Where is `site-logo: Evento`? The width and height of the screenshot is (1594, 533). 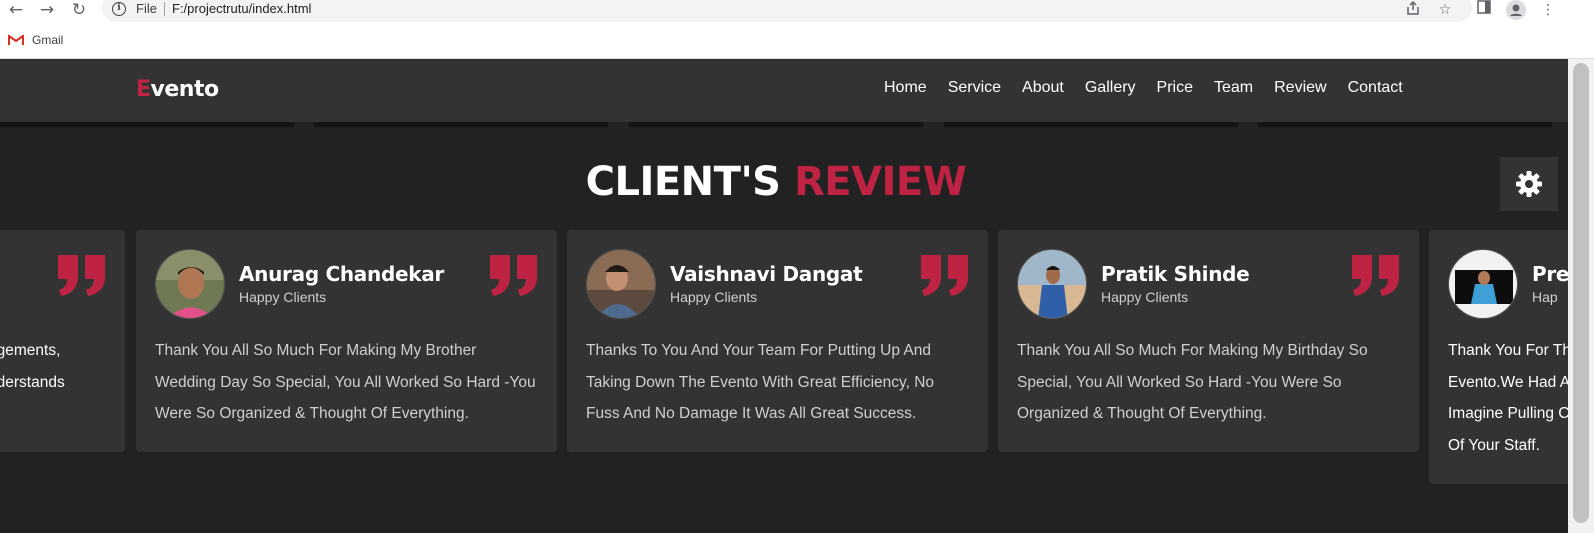
site-logo: Evento is located at coordinates (177, 89).